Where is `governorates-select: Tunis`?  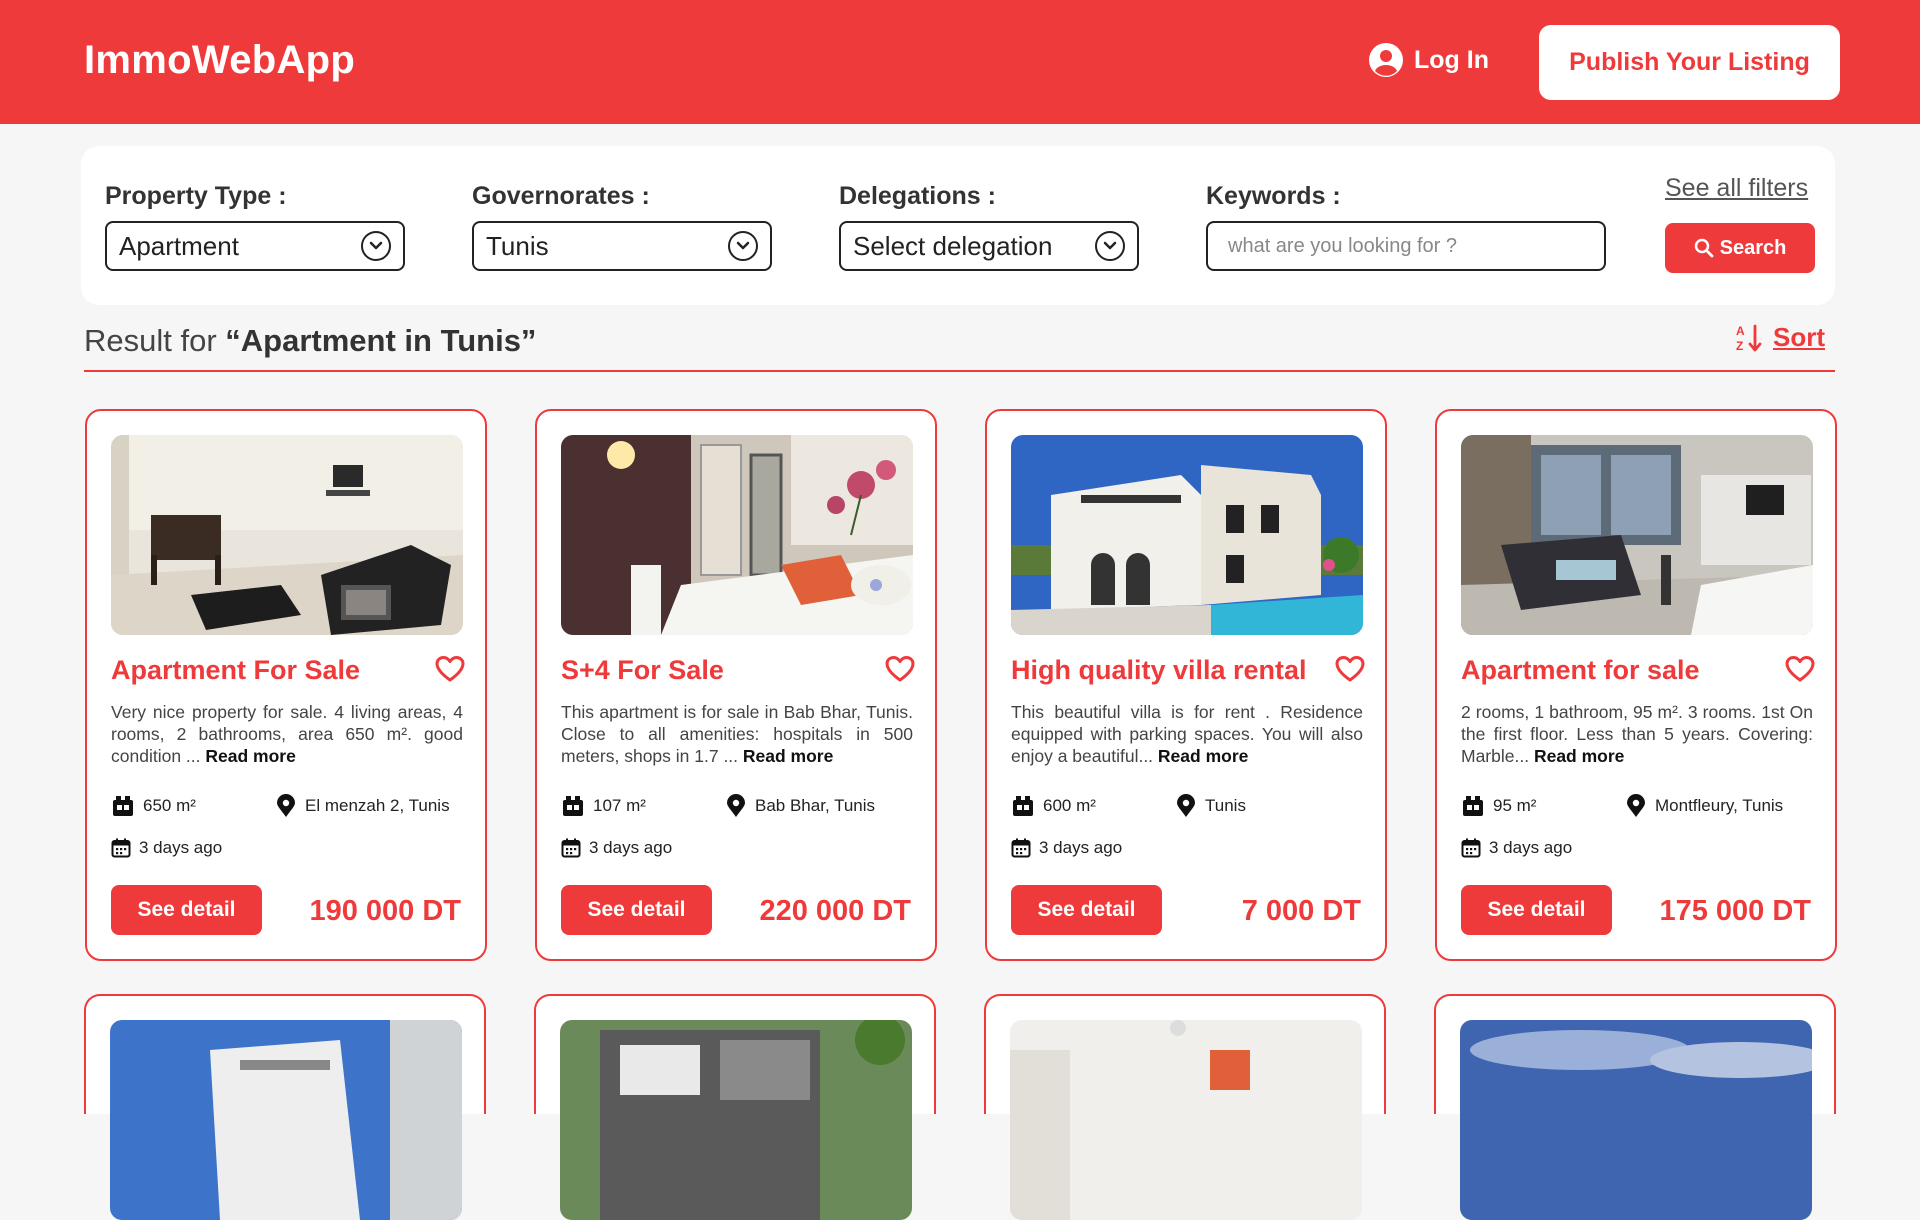
governorates-select: Tunis is located at coordinates (622, 246).